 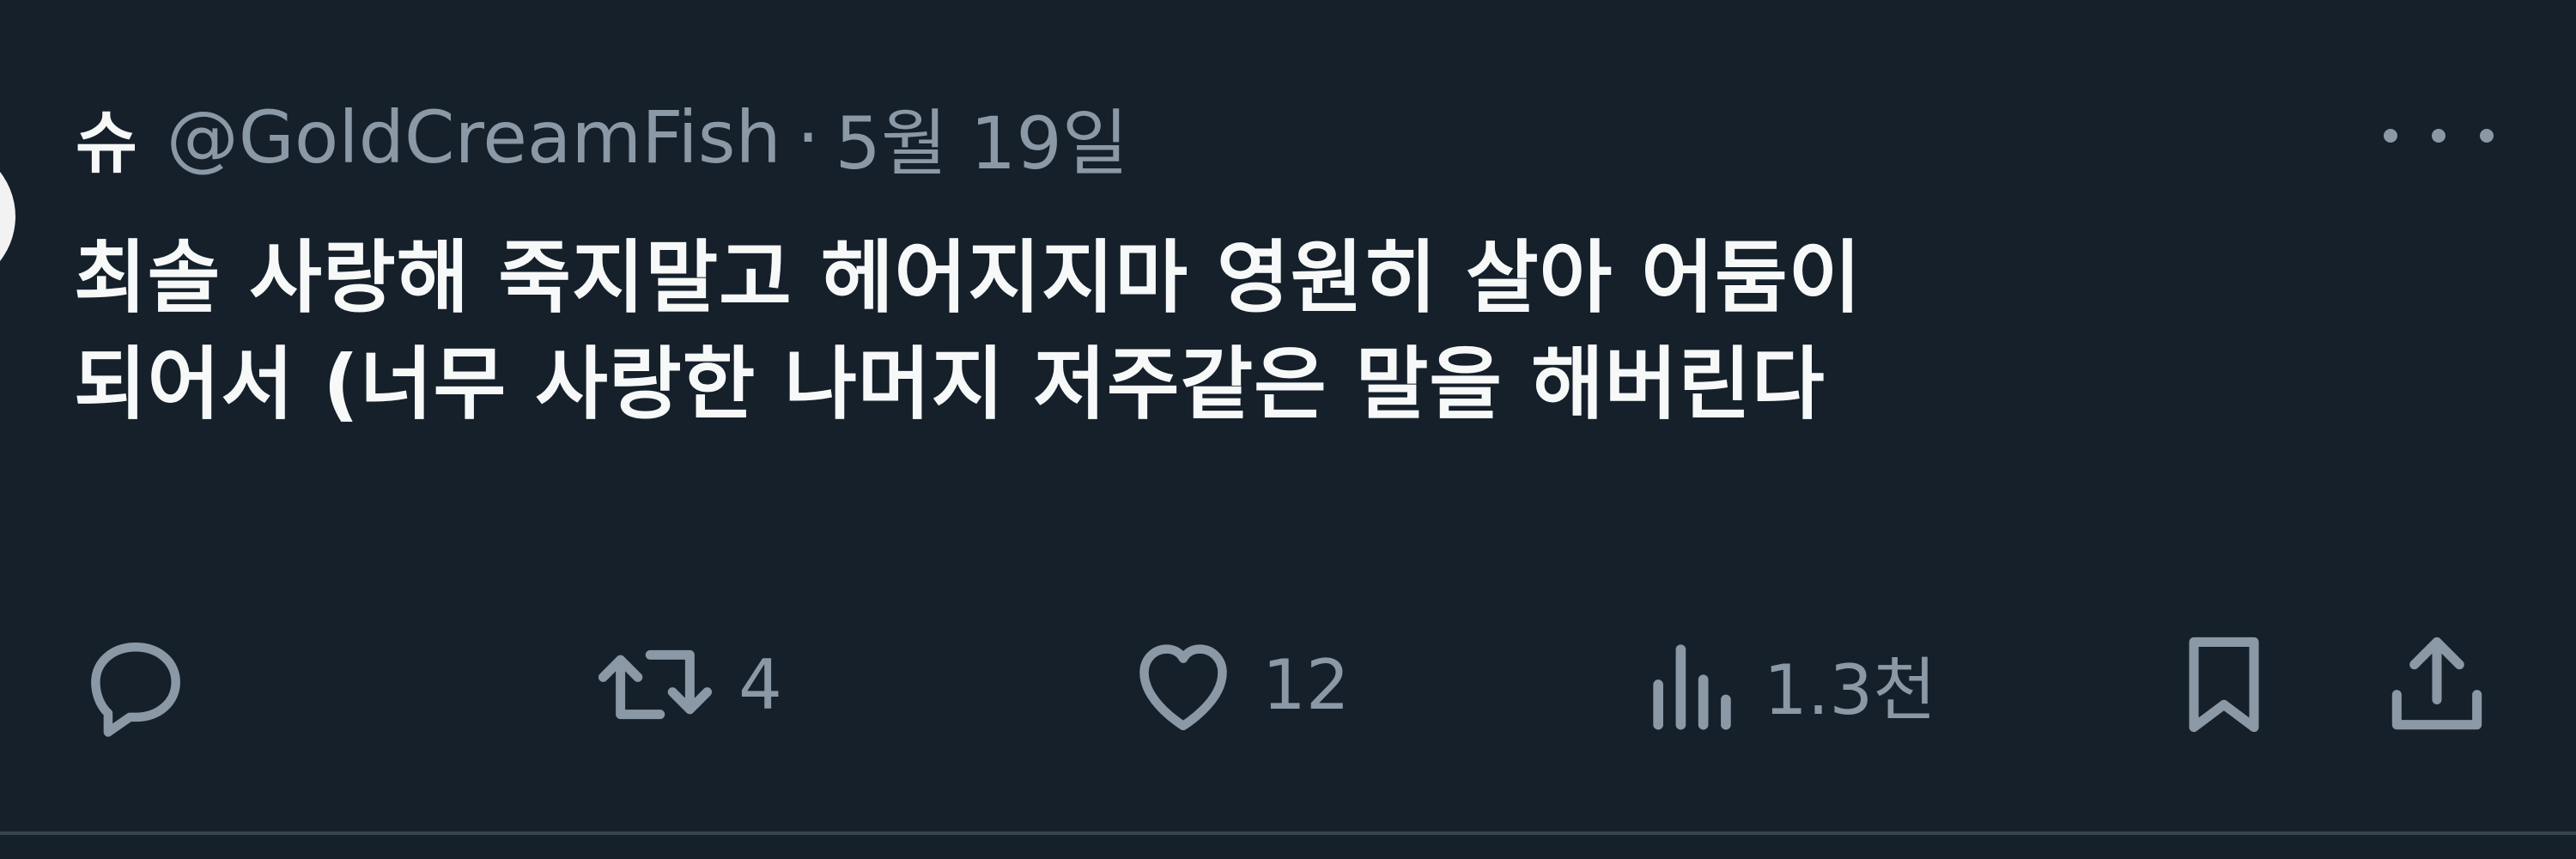 What do you see at coordinates (968, 278) in the screenshot?
I see `tweet-text-line: 최솔 사랑해 죽지말고 헤어지지마 영원히 살아 어둠이` at bounding box center [968, 278].